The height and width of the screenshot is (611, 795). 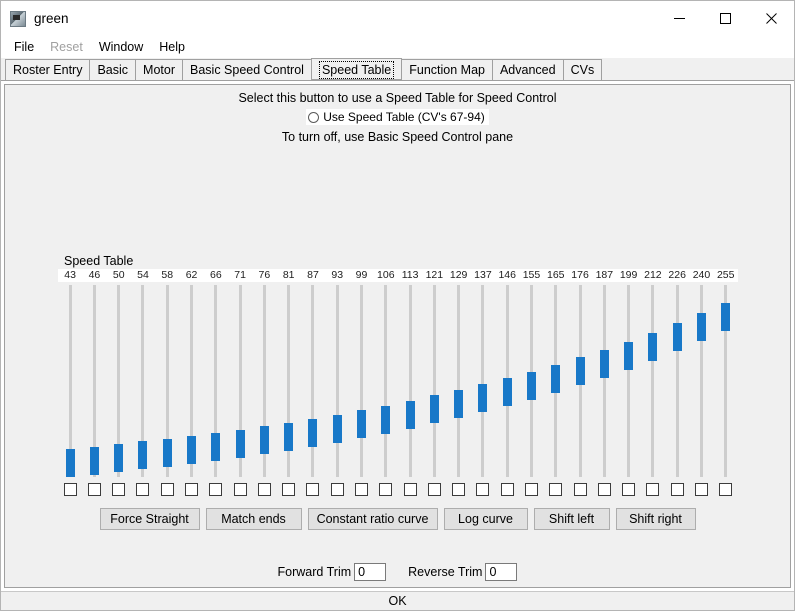 I want to click on tab-motor: Motor, so click(x=159, y=69).